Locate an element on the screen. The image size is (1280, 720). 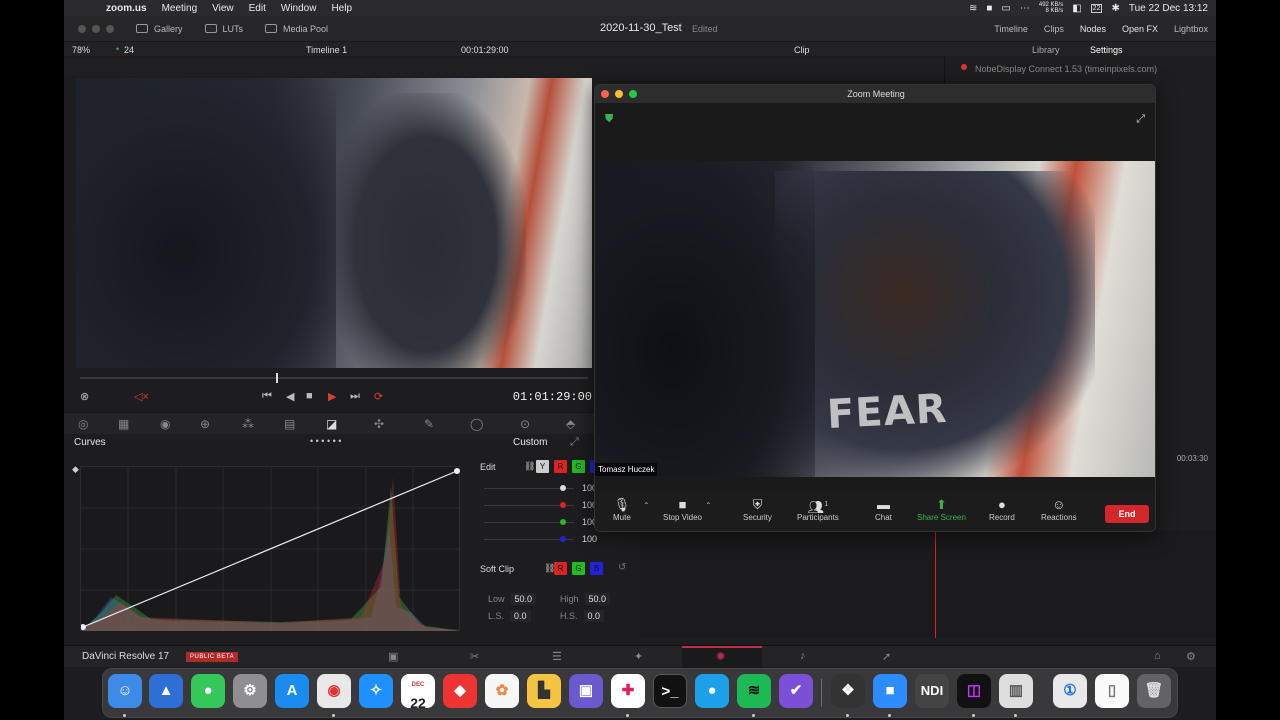
encryption-shield-icon: ⛊ is located at coordinates (609, 119).